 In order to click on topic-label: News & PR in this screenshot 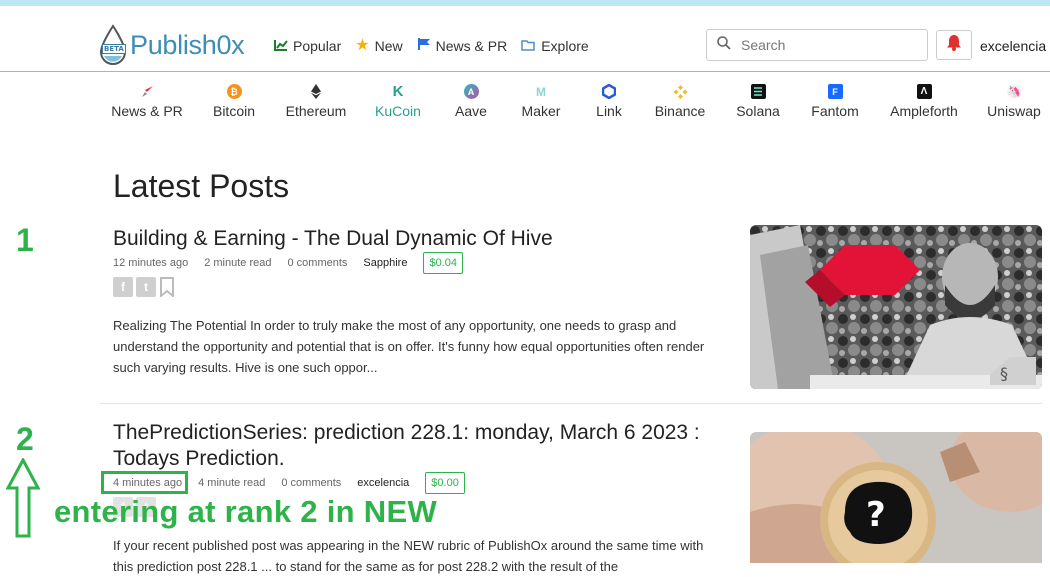, I will do `click(147, 111)`.